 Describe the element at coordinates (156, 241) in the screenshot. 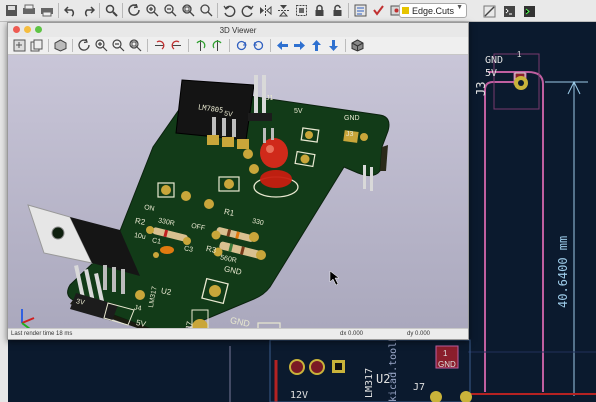

I see `silk-c1: C1` at that location.